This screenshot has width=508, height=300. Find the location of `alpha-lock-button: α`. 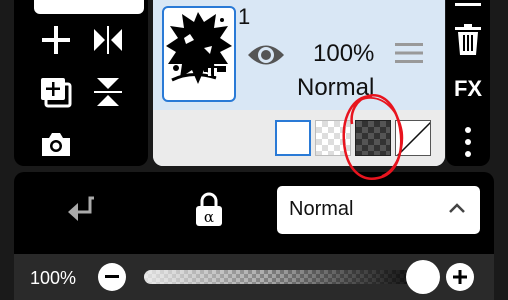

alpha-lock-button: α is located at coordinates (209, 210).